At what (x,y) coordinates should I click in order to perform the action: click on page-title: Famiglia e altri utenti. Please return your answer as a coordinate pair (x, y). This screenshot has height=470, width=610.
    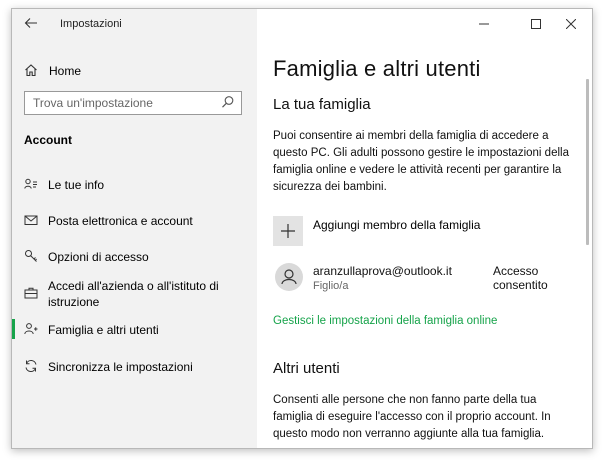
    Looking at the image, I should click on (377, 68).